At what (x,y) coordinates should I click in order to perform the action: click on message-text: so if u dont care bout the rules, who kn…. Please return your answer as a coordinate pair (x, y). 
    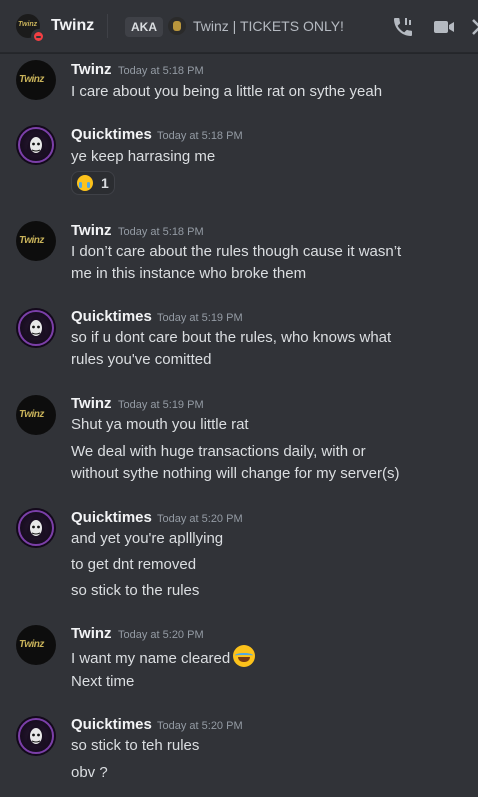
    Looking at the image, I should click on (231, 337).